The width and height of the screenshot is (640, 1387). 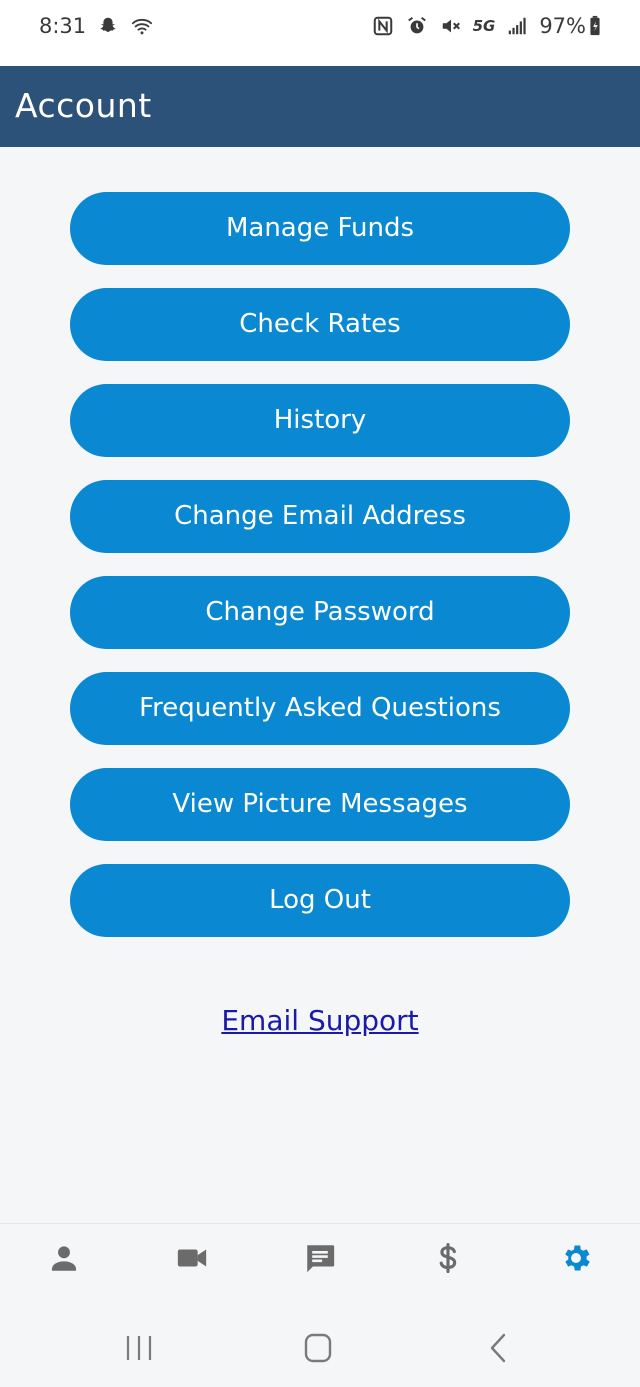 What do you see at coordinates (451, 26) in the screenshot?
I see `mute-icon` at bounding box center [451, 26].